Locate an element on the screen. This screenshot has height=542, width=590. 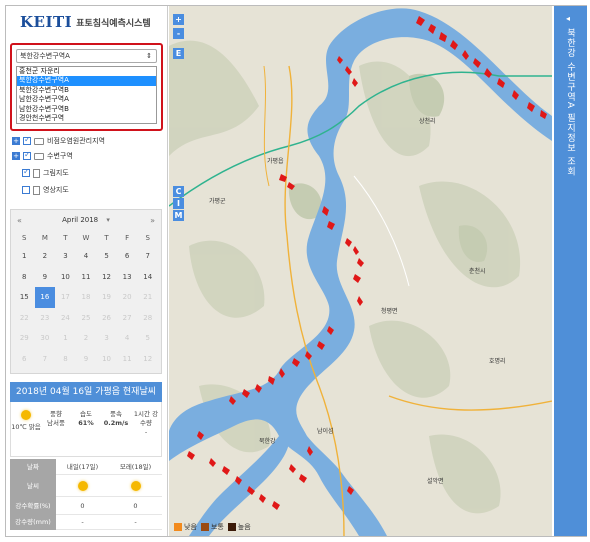
layer-tree-item-drawing-map: 그림지도 is located at coordinates (45, 173).